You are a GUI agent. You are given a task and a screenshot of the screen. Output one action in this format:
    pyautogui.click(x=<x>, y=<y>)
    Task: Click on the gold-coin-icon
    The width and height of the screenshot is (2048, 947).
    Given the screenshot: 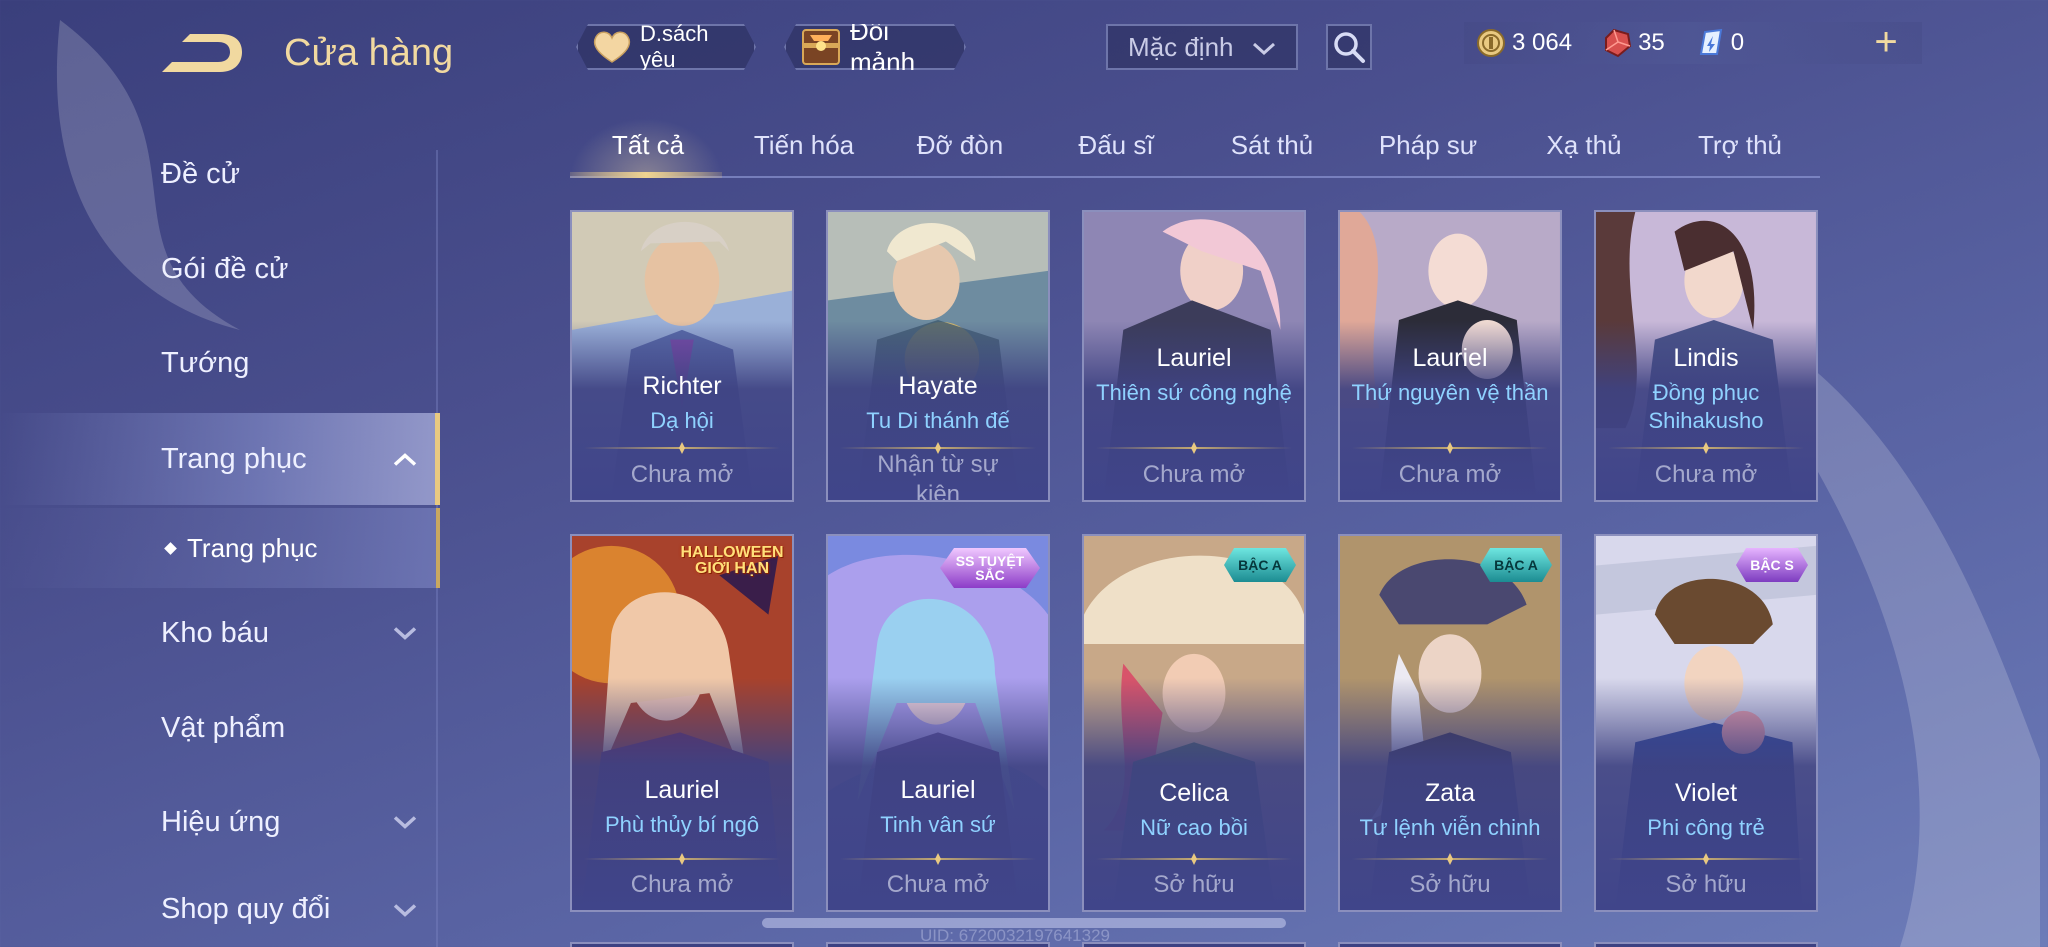 What is the action you would take?
    pyautogui.click(x=1491, y=43)
    